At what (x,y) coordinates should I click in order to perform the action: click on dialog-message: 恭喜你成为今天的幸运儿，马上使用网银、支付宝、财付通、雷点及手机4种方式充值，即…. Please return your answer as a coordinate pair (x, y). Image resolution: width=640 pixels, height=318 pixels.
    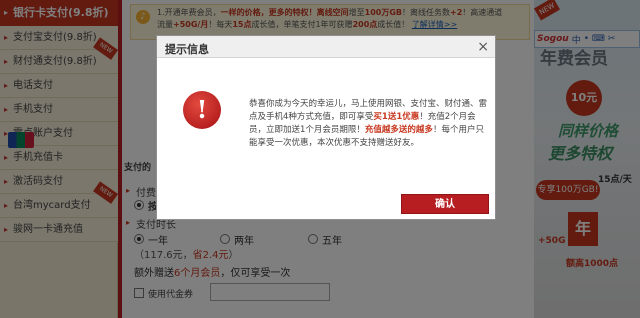
    Looking at the image, I should click on (368, 123).